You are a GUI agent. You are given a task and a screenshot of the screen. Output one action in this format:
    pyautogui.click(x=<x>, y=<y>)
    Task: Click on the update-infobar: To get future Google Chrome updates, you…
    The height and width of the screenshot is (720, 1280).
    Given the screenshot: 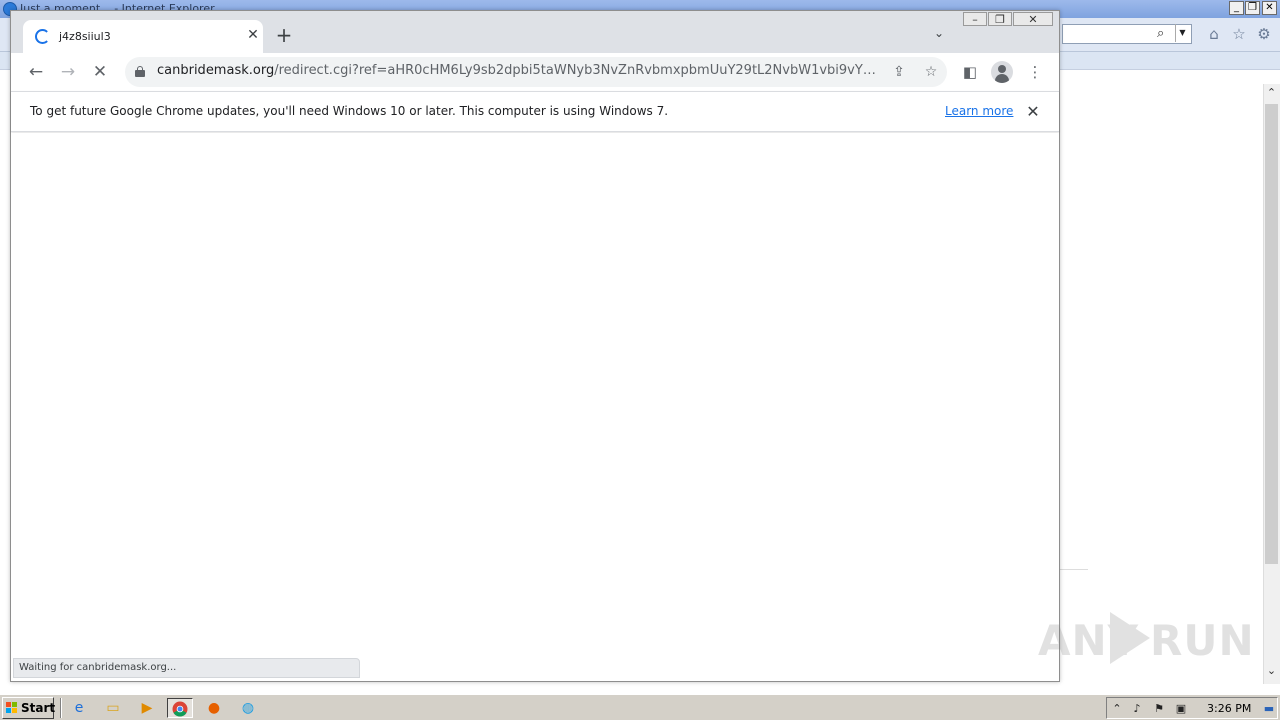 What is the action you would take?
    pyautogui.click(x=535, y=111)
    